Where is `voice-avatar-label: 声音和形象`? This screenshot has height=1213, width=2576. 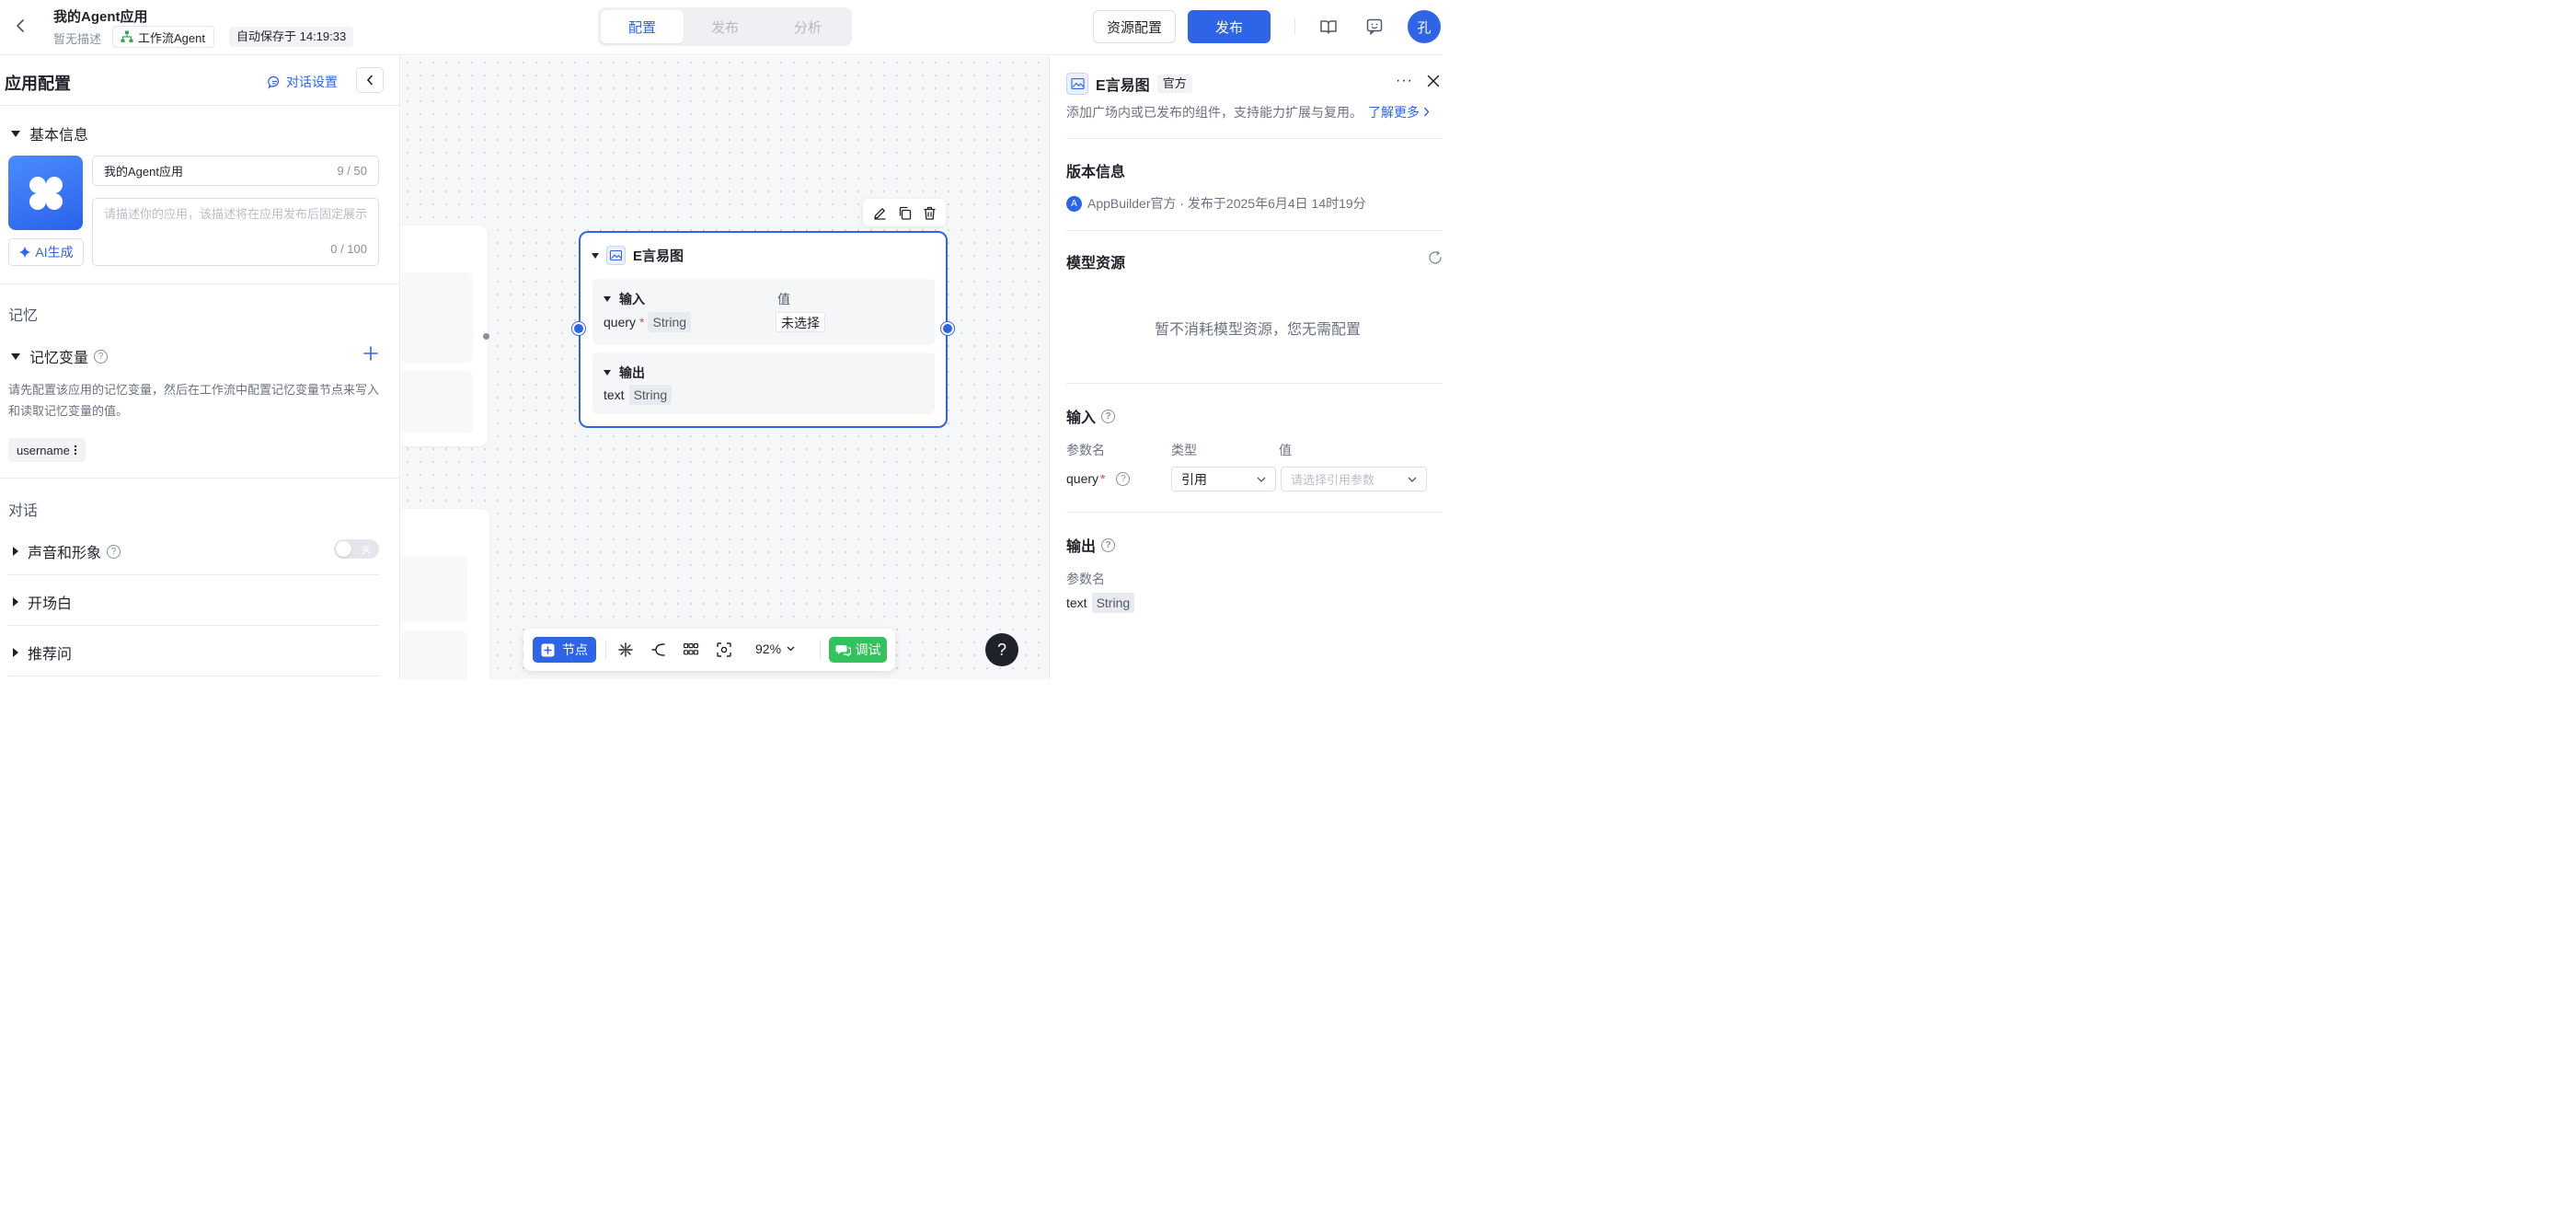
voice-avatar-label: 声音和形象 is located at coordinates (65, 553).